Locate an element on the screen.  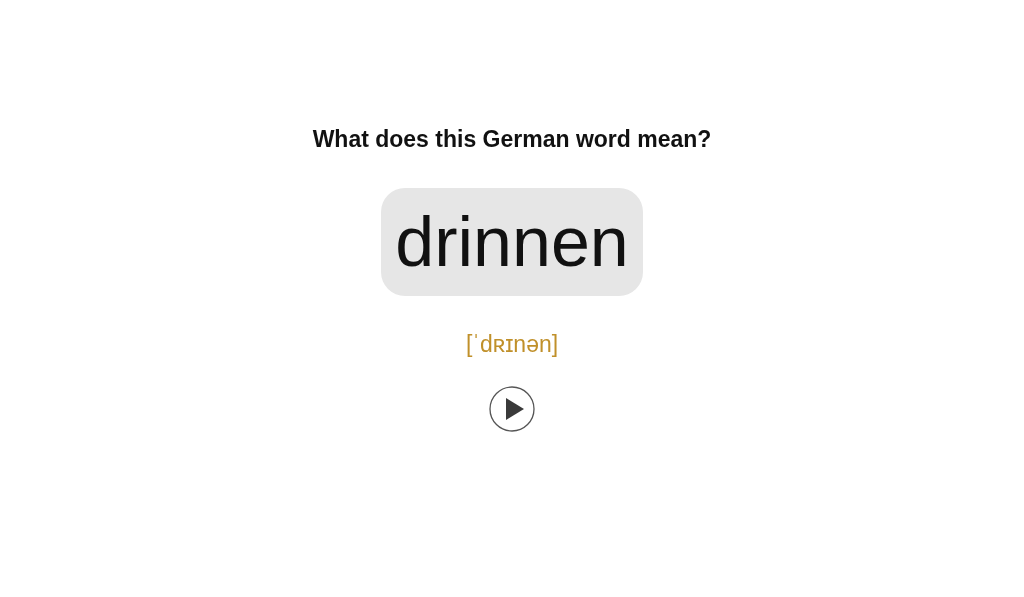
word-card: drinnen is located at coordinates (512, 242).